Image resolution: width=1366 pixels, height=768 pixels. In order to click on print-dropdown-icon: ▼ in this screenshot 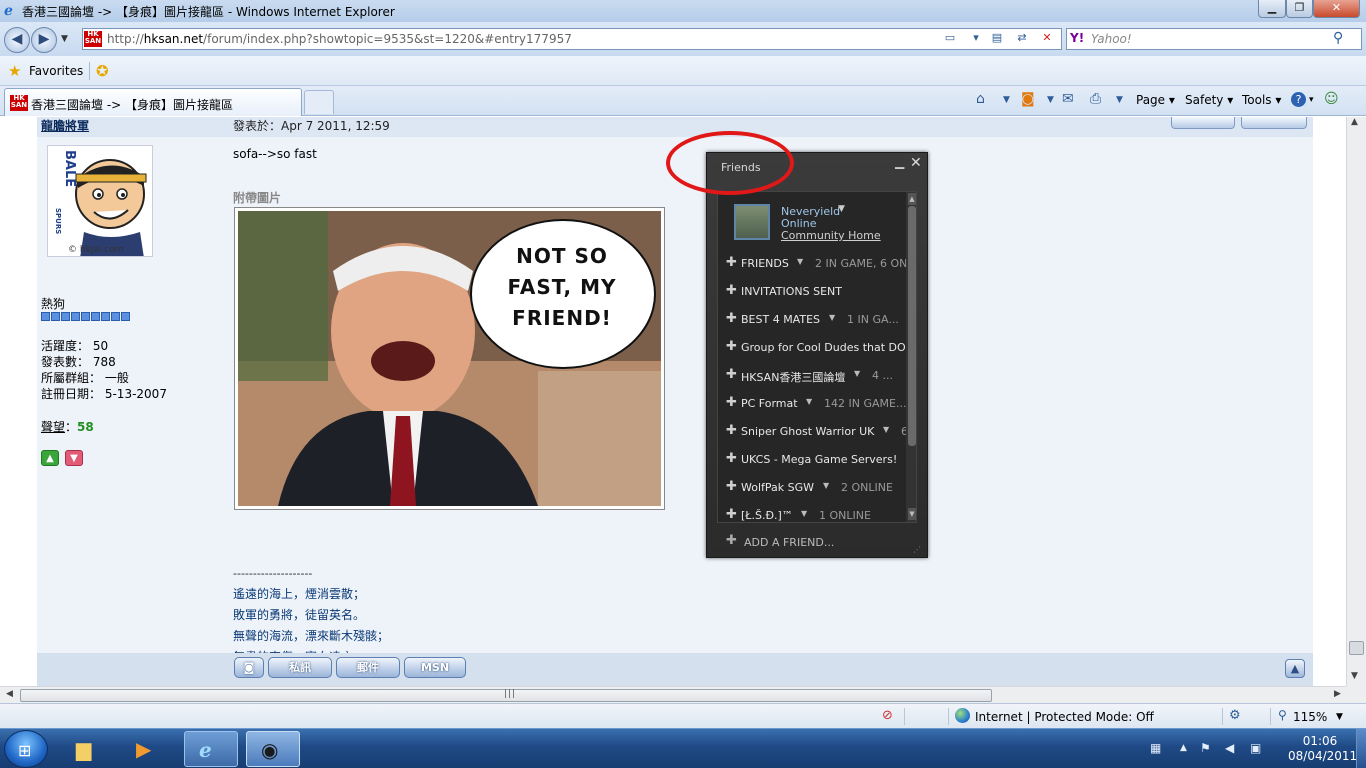, I will do `click(1119, 100)`.